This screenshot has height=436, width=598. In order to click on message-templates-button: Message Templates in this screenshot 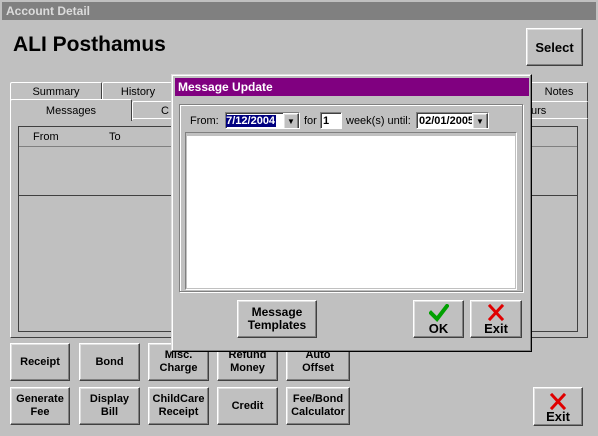, I will do `click(277, 319)`.